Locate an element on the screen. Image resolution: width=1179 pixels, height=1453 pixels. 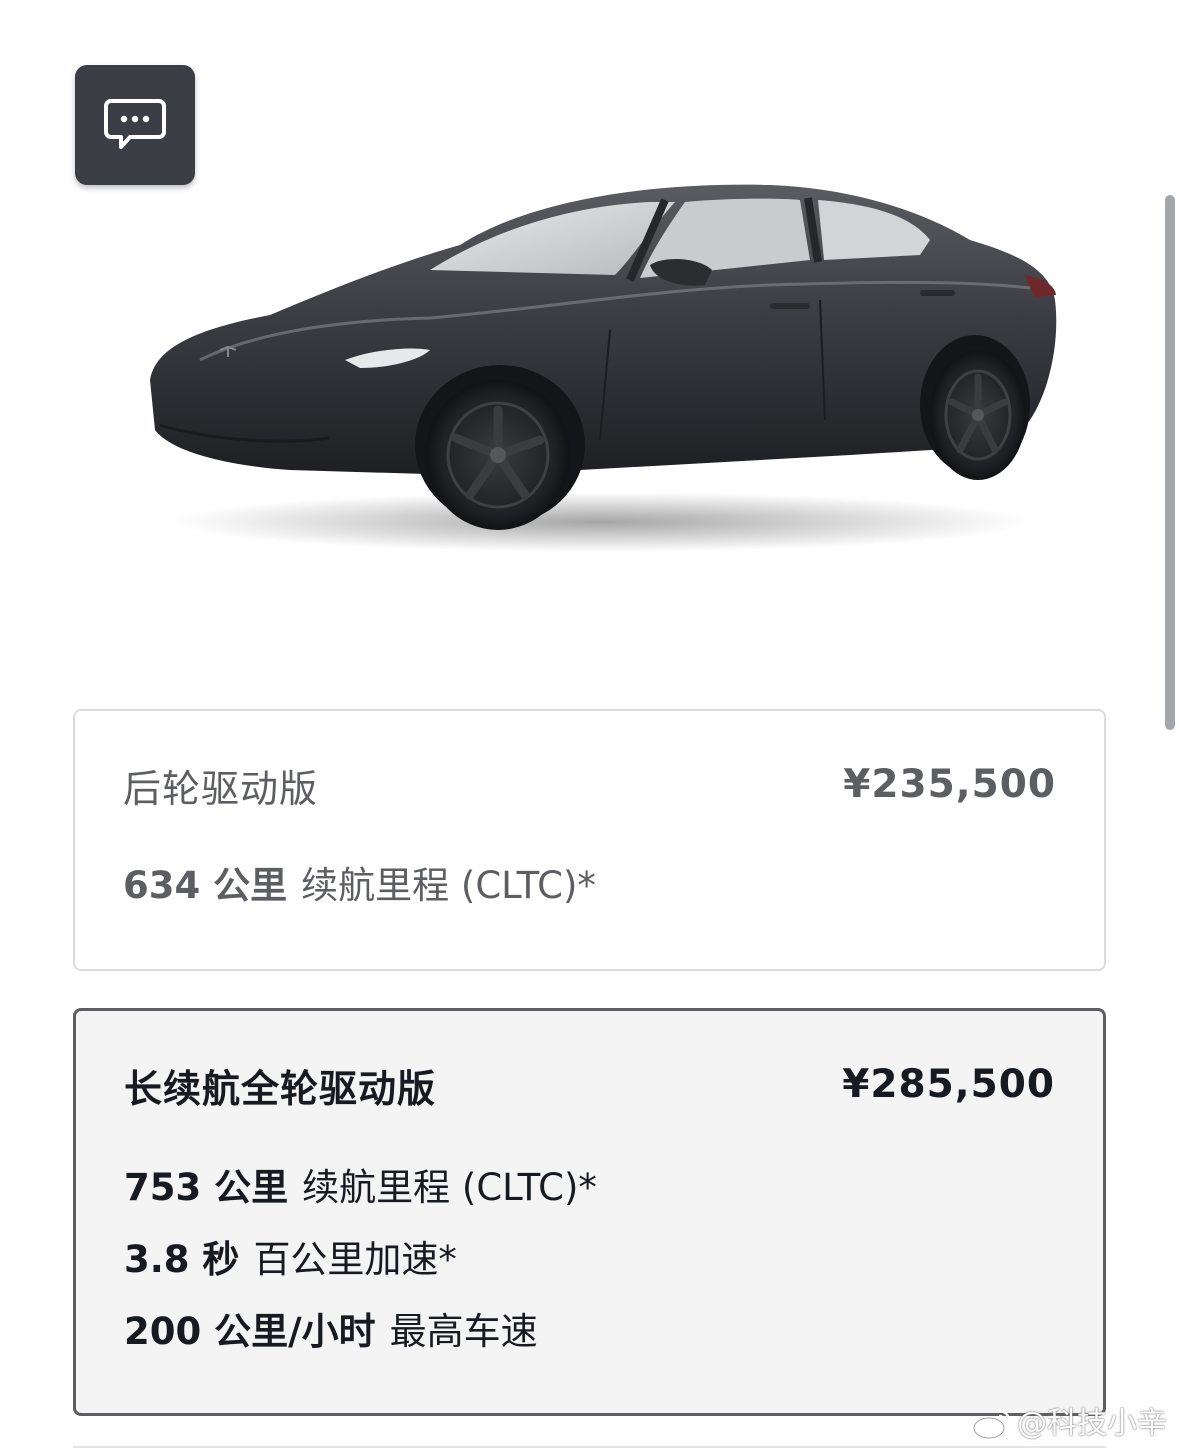
spec-range: 634 公里 续航里程 (CLTC)* is located at coordinates (359, 886).